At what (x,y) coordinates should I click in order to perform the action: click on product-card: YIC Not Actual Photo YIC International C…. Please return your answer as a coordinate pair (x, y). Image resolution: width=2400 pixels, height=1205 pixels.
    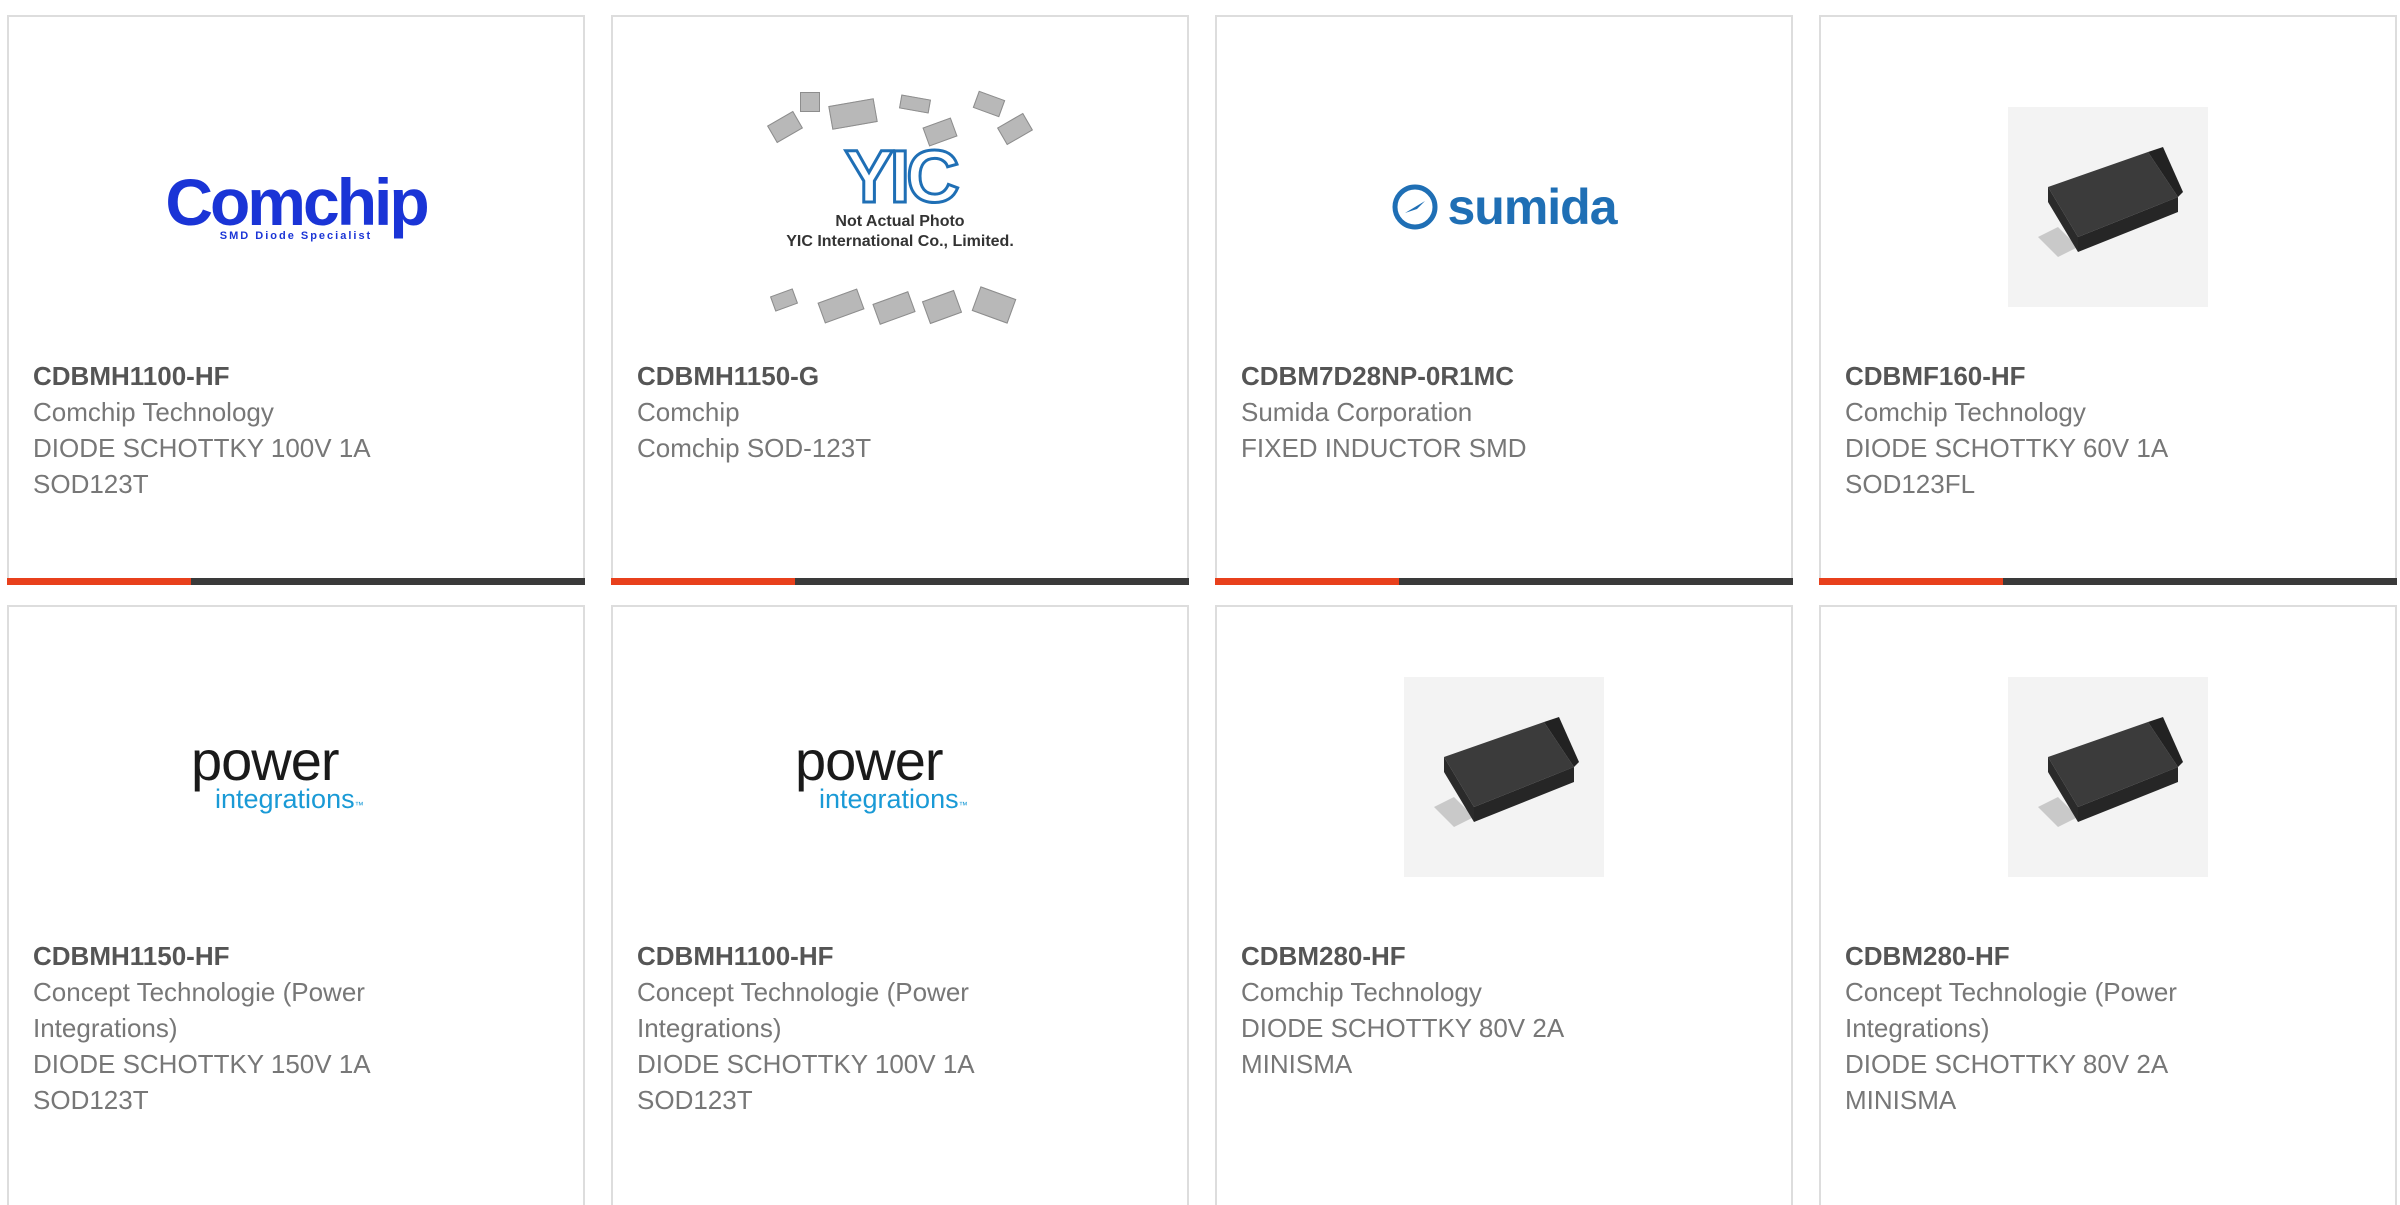
    Looking at the image, I should click on (900, 300).